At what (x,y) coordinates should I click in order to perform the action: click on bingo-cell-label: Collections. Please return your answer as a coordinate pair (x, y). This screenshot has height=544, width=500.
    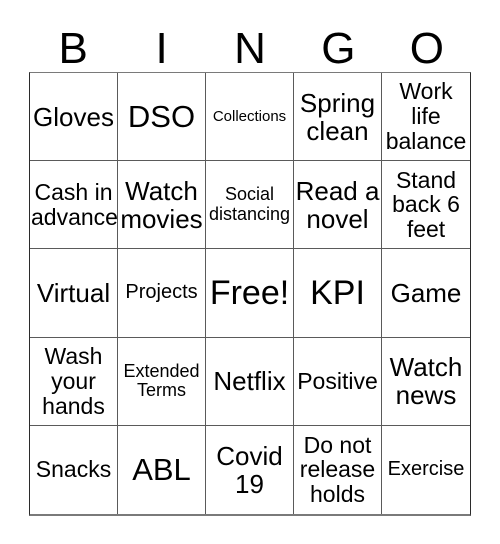
    Looking at the image, I should click on (249, 116).